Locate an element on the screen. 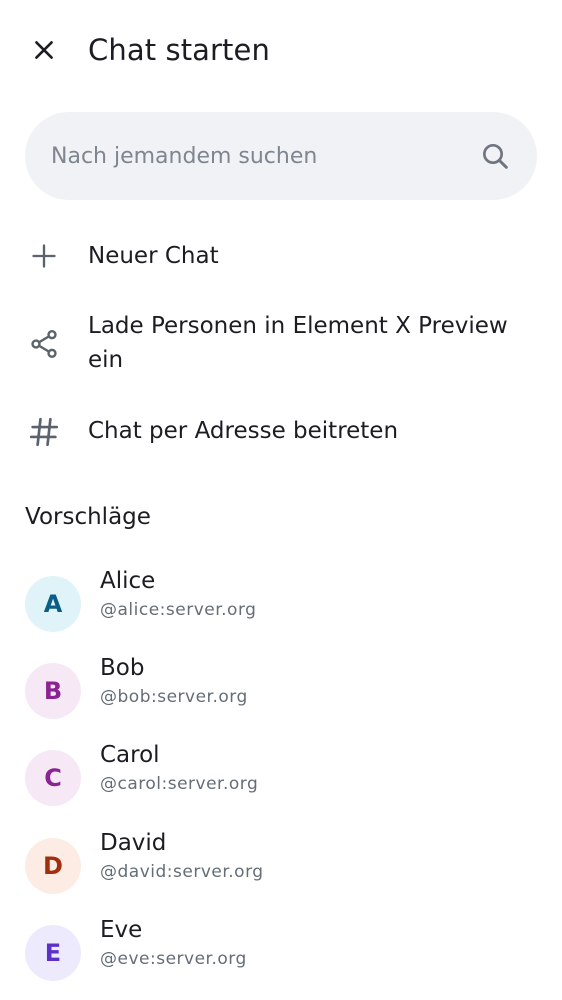  page-title: Chat starten is located at coordinates (179, 50).